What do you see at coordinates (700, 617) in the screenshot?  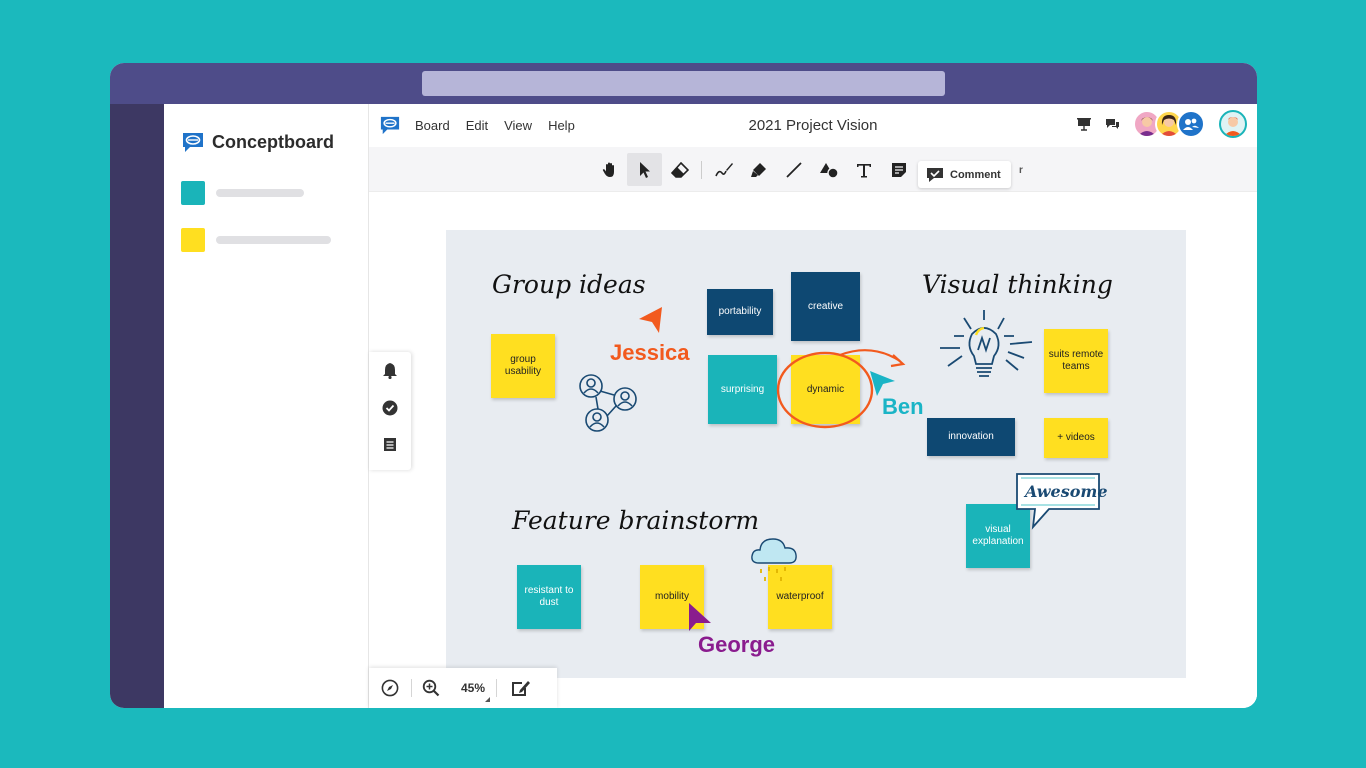 I see `george-cursor-icon` at bounding box center [700, 617].